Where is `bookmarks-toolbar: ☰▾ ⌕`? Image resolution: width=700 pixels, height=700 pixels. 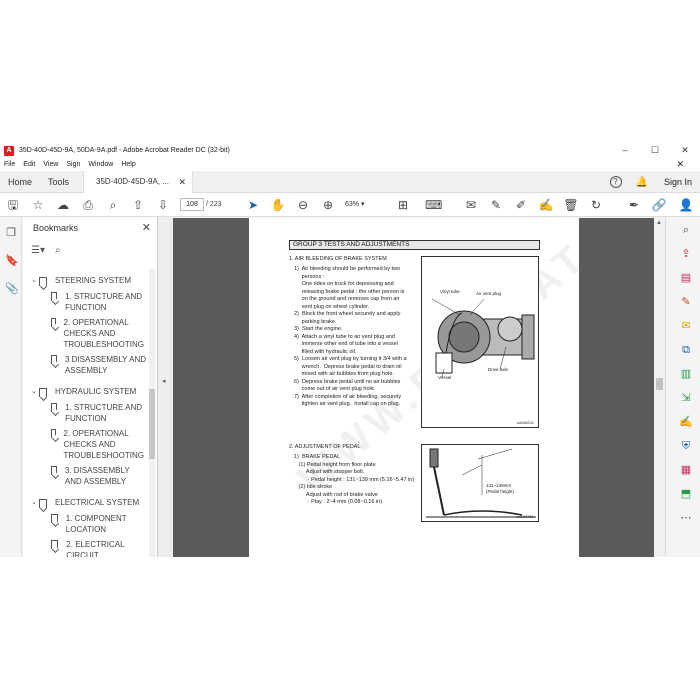
bookmarks-toolbar: ☰▾ ⌕ is located at coordinates (51, 250).